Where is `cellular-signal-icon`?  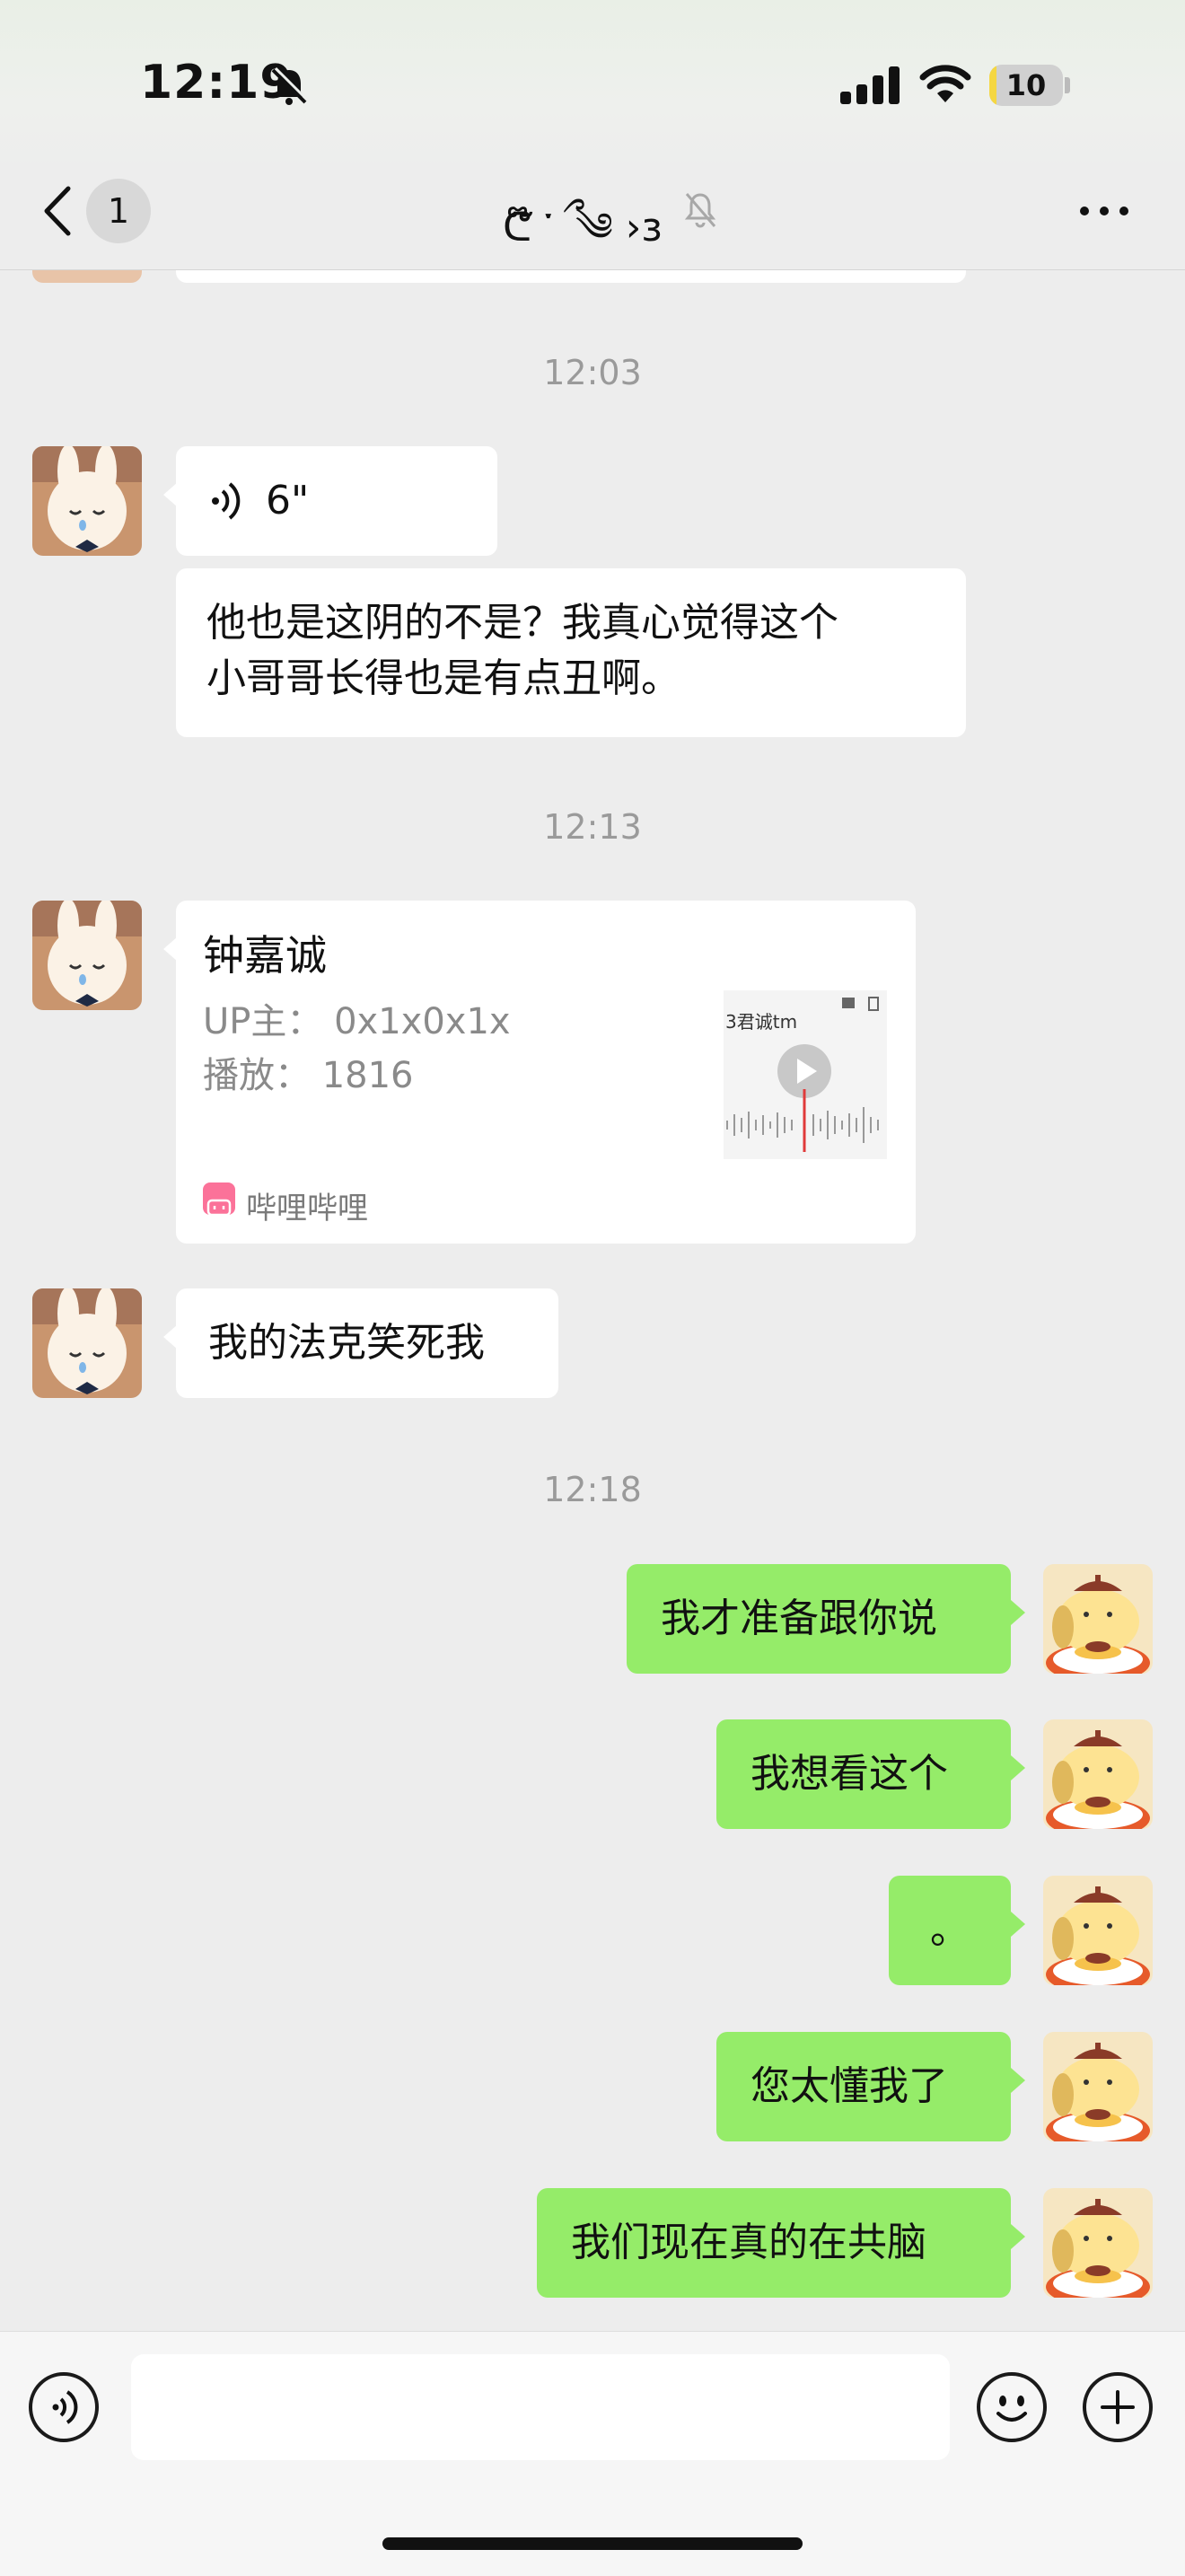 cellular-signal-icon is located at coordinates (870, 85).